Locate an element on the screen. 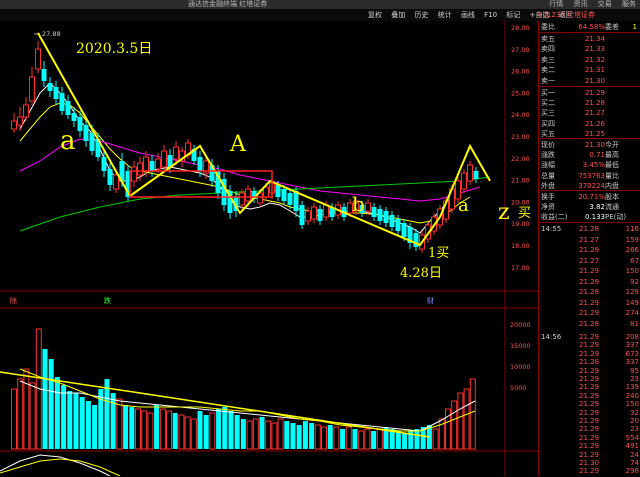 The width and height of the screenshot is (640, 477). tool-fuquan: 复权 is located at coordinates (375, 15).